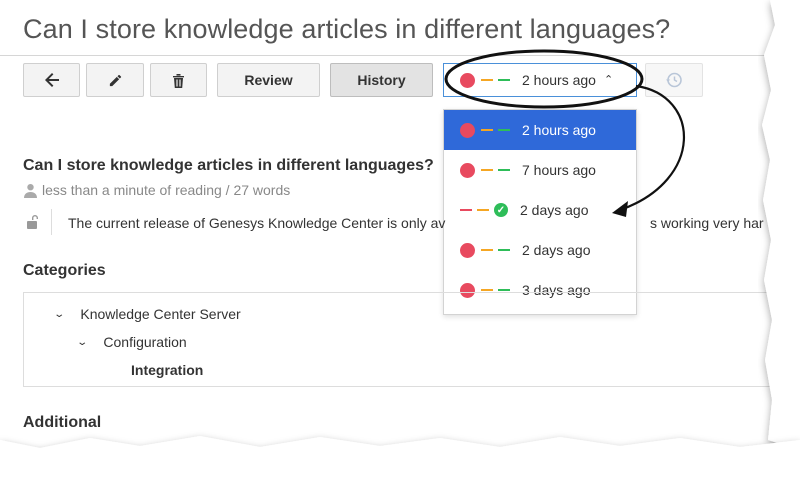 This screenshot has width=800, height=502. I want to click on pencil-icon, so click(115, 80).